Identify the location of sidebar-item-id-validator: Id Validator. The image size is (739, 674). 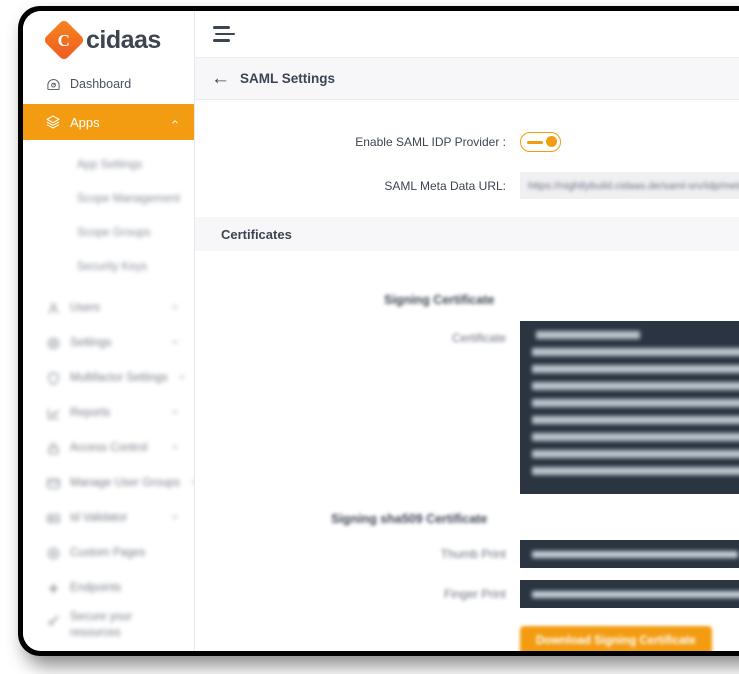
(108, 518).